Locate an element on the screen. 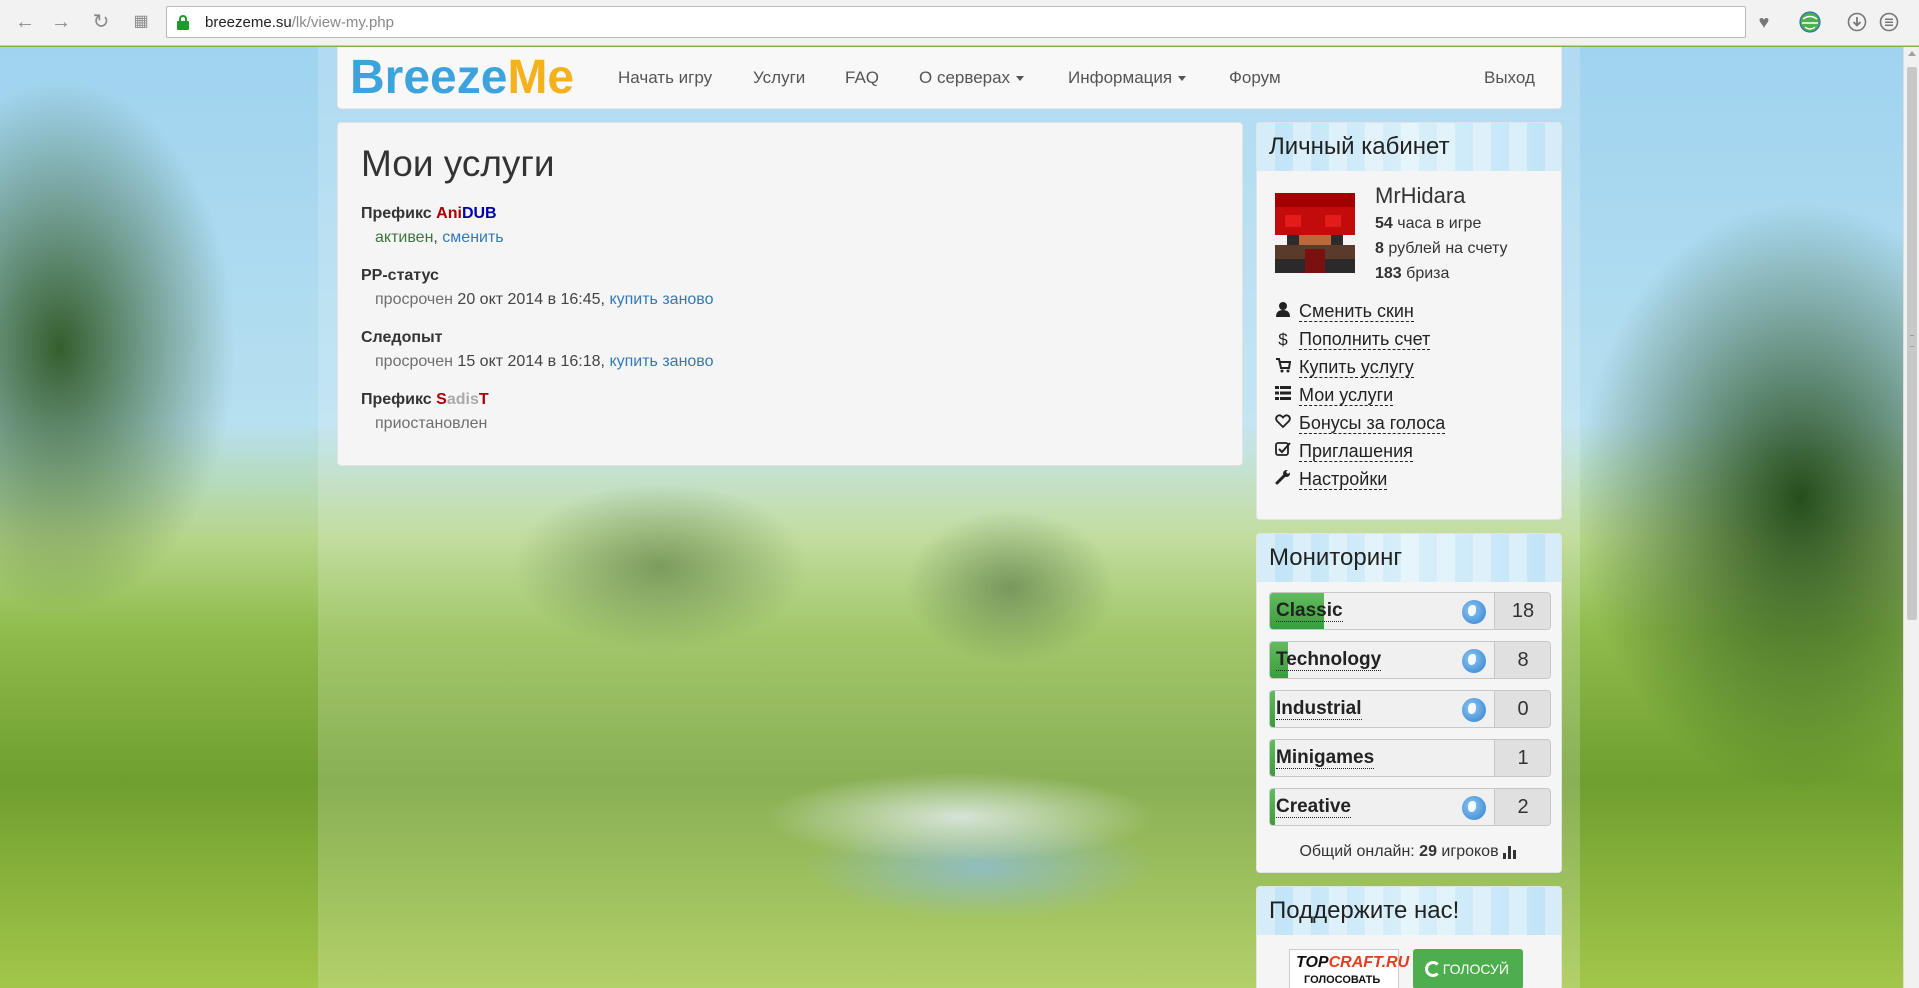  server-name: Creative is located at coordinates (1313, 807).